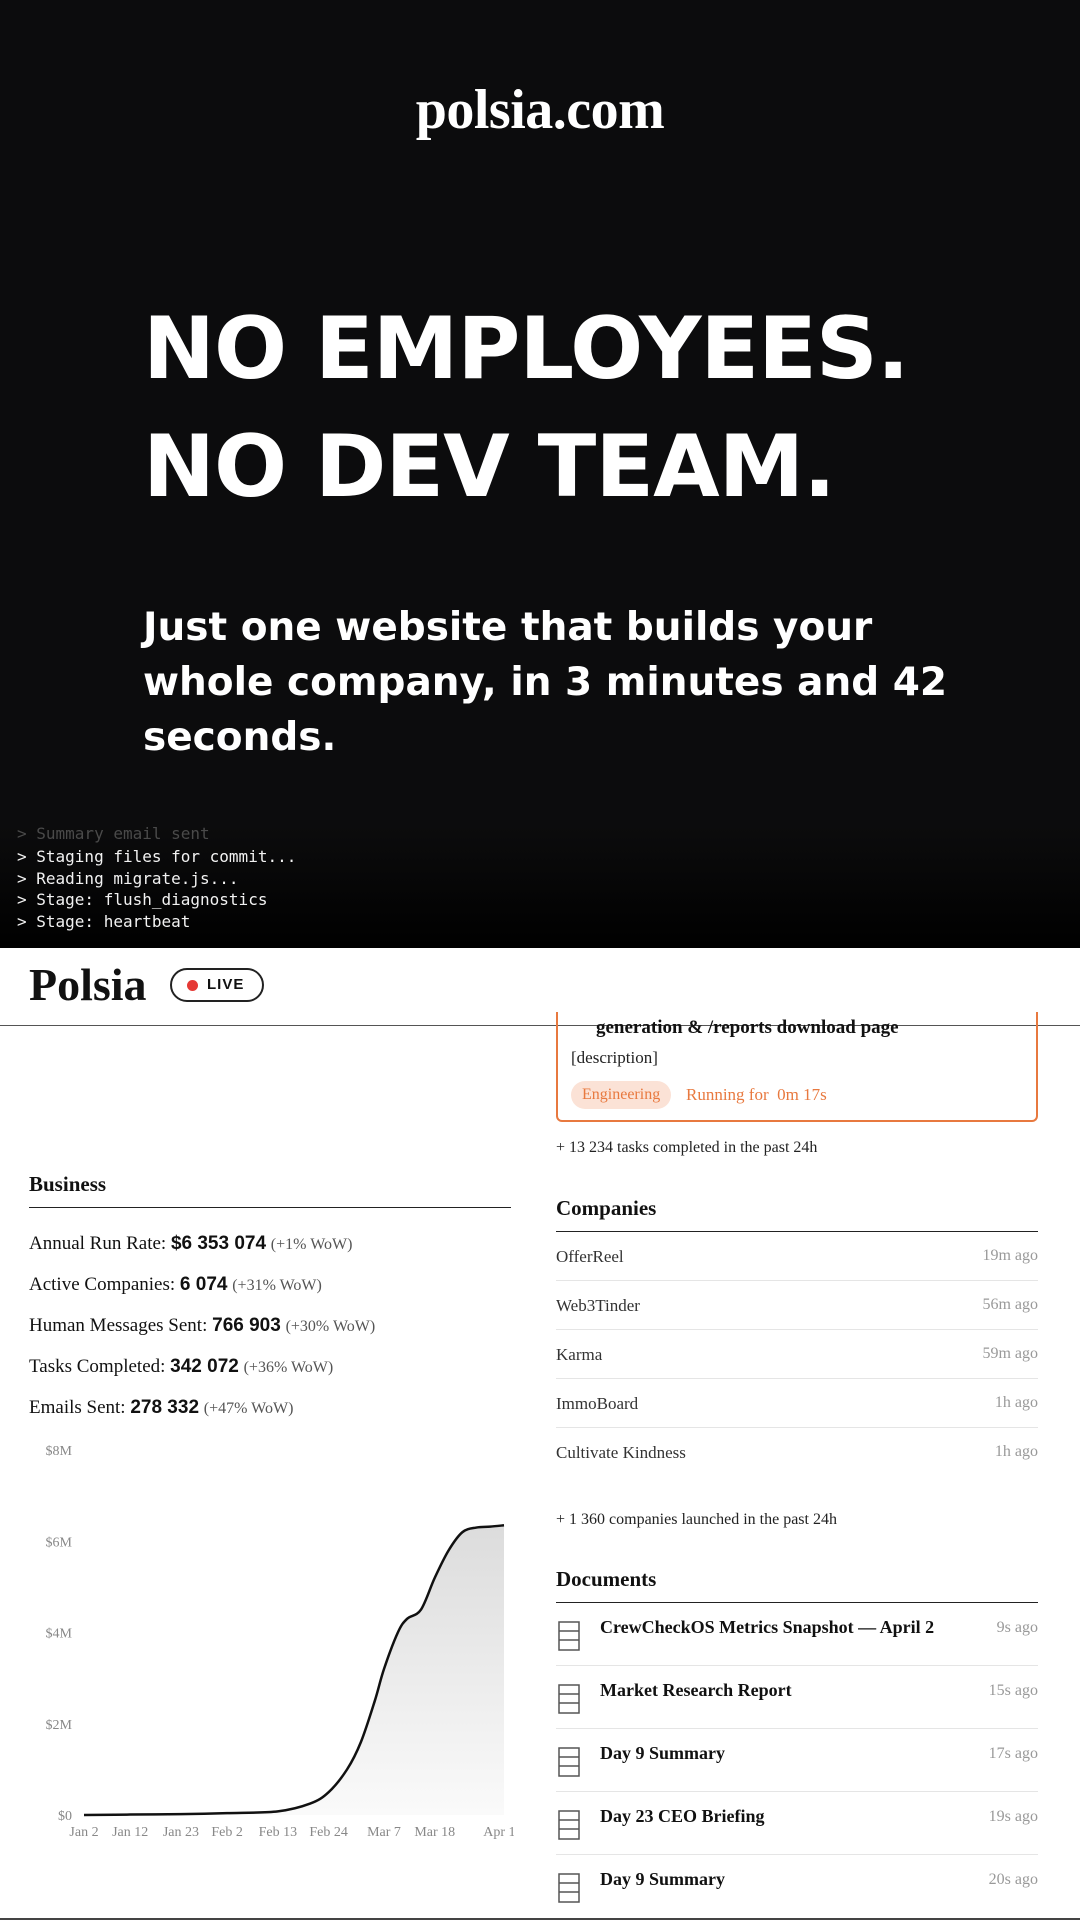  Describe the element at coordinates (1010, 1353) in the screenshot. I see `company-time: 59m ago` at that location.